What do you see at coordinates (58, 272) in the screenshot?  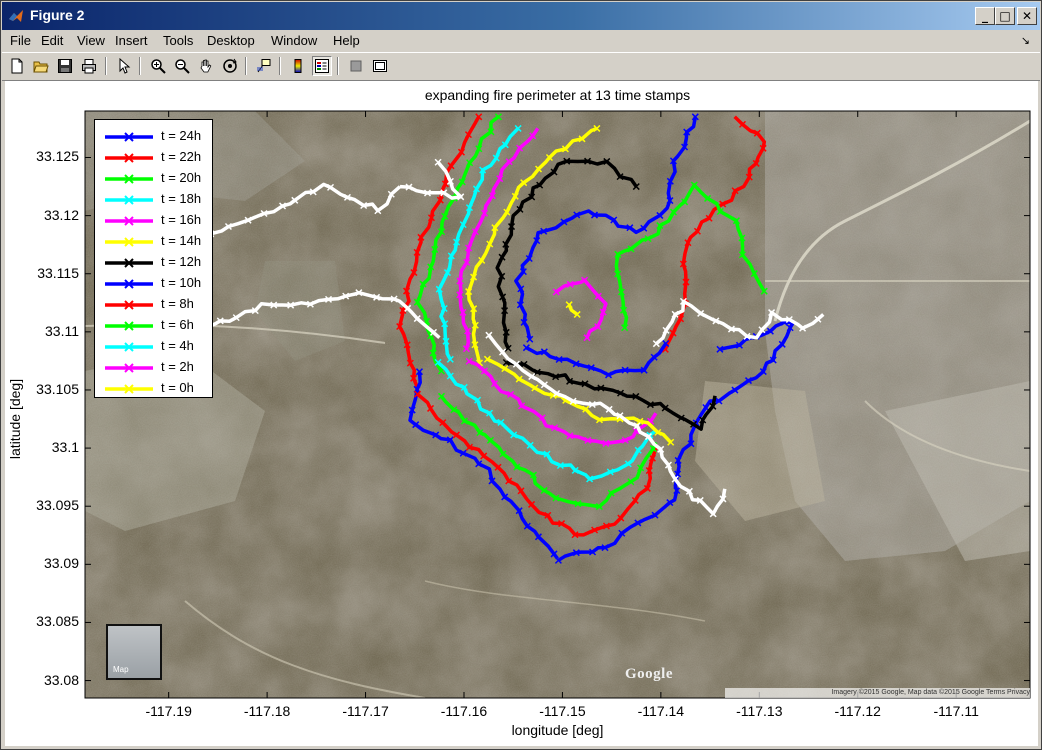 I see `y-tick-label: 33.115` at bounding box center [58, 272].